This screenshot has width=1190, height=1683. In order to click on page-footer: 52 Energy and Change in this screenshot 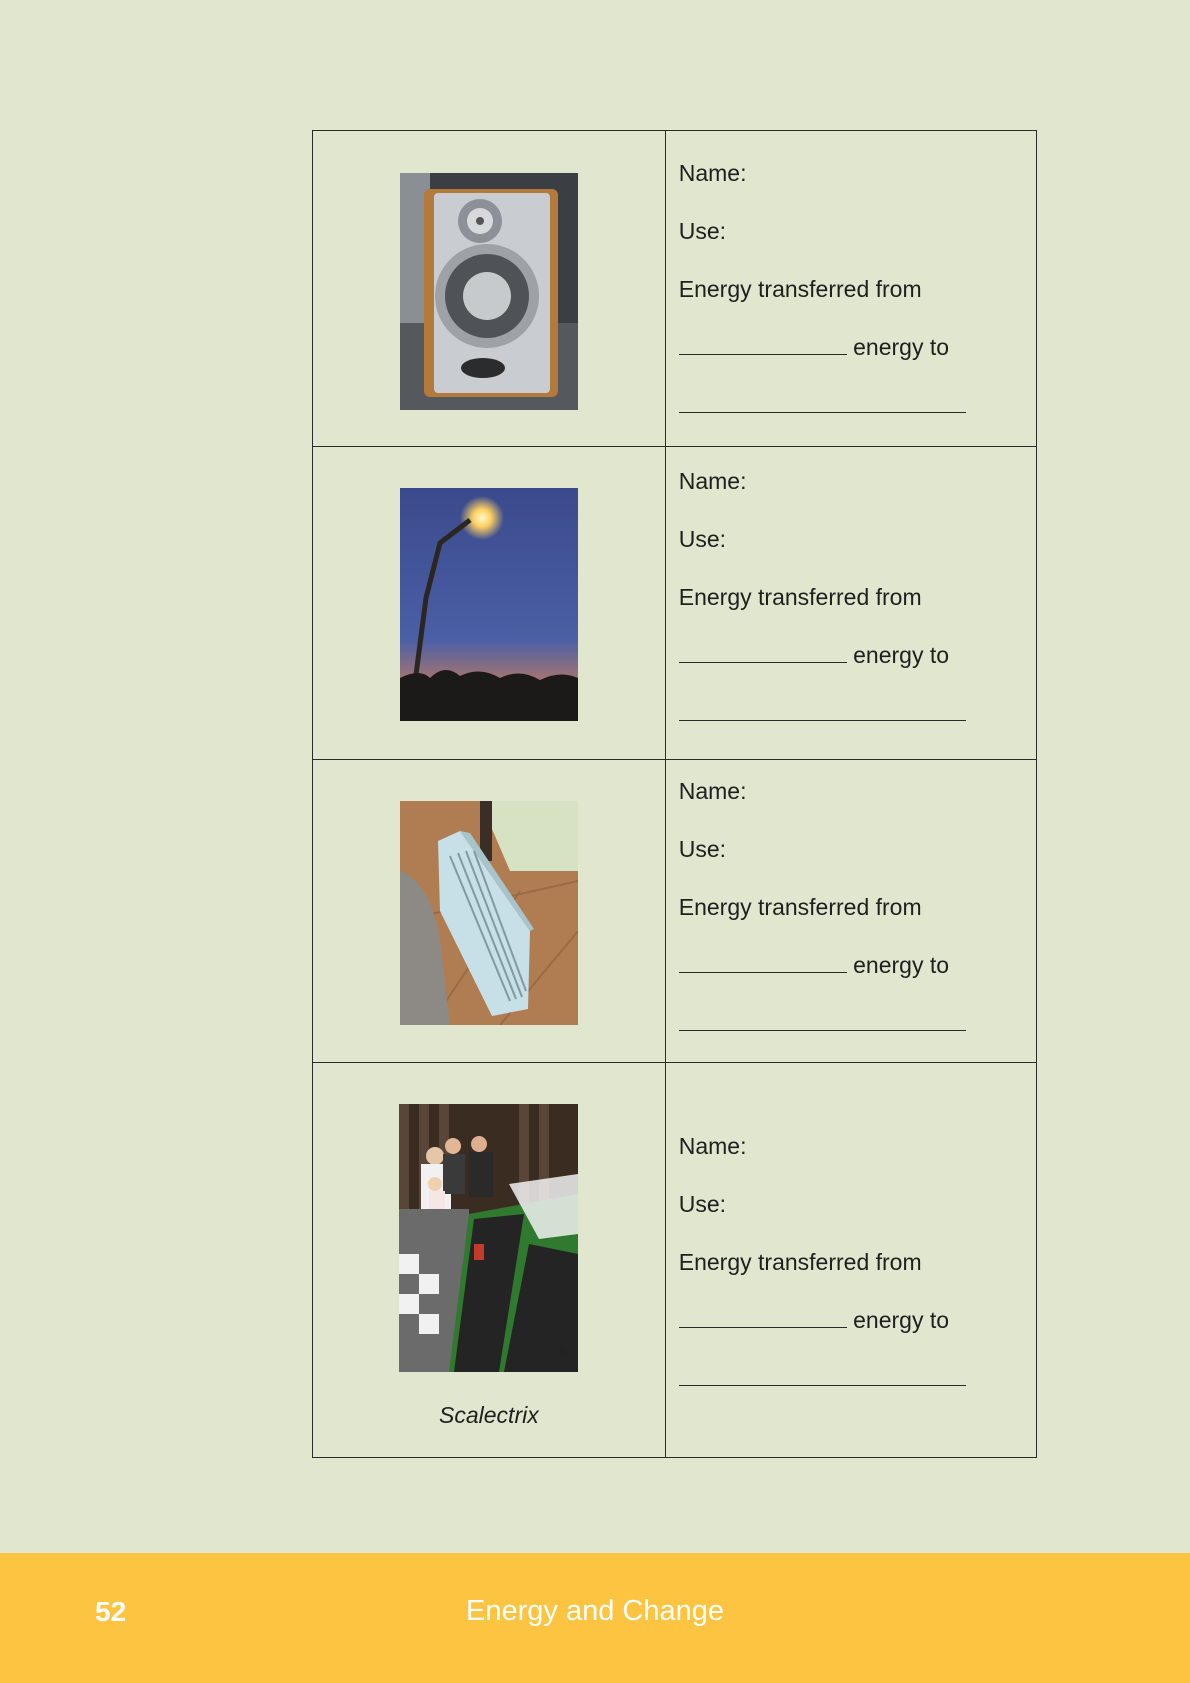, I will do `click(595, 1618)`.